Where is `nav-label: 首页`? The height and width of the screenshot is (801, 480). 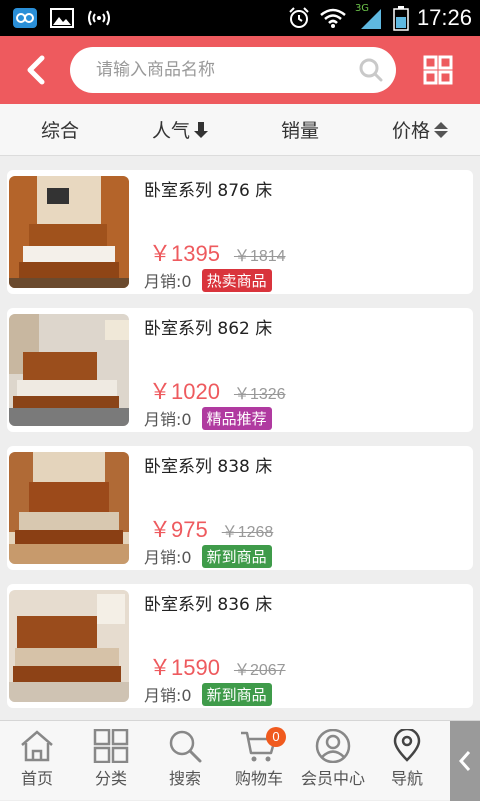 nav-label: 首页 is located at coordinates (36, 778).